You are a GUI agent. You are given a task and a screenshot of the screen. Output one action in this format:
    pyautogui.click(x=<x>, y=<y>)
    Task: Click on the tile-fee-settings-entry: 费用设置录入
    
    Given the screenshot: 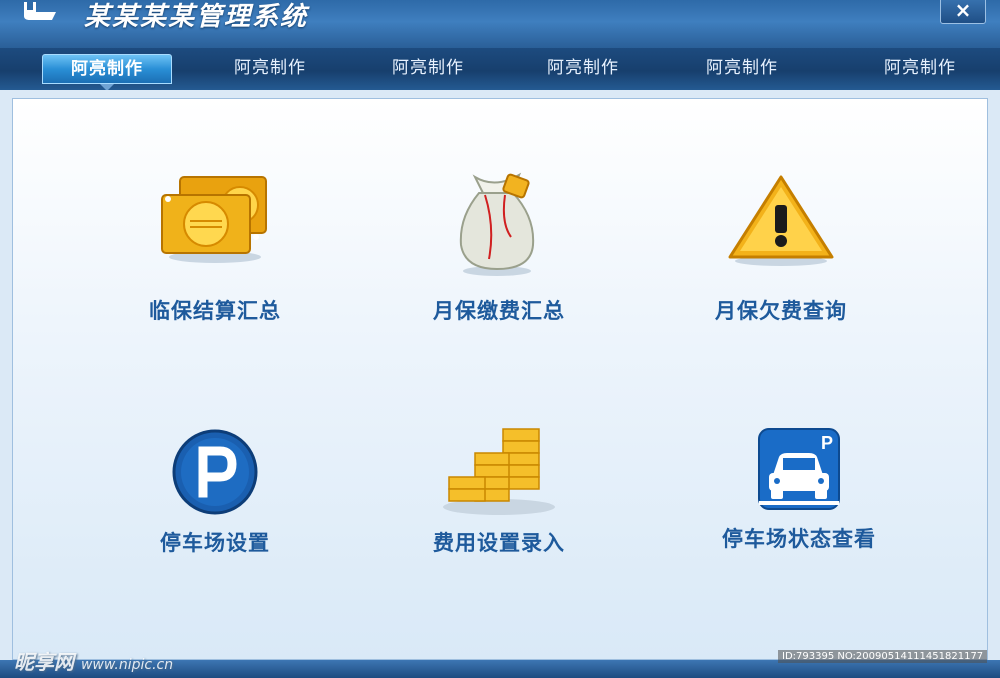 What is the action you would take?
    pyautogui.click(x=499, y=527)
    